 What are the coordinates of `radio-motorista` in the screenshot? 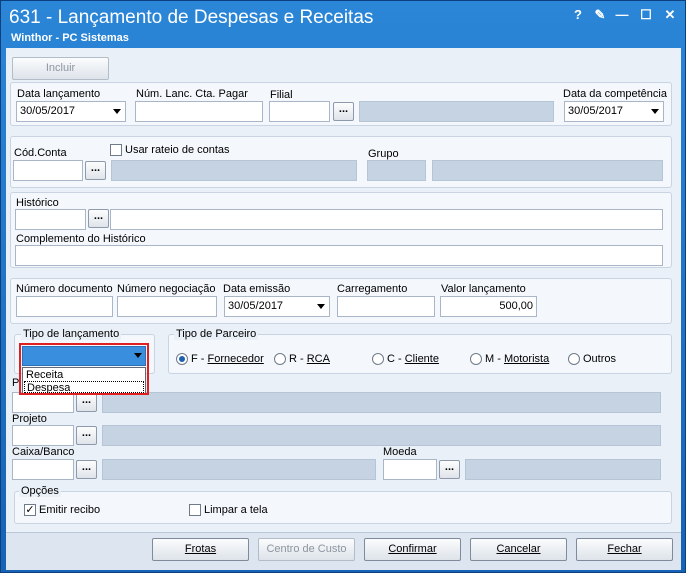 It's located at (476, 359).